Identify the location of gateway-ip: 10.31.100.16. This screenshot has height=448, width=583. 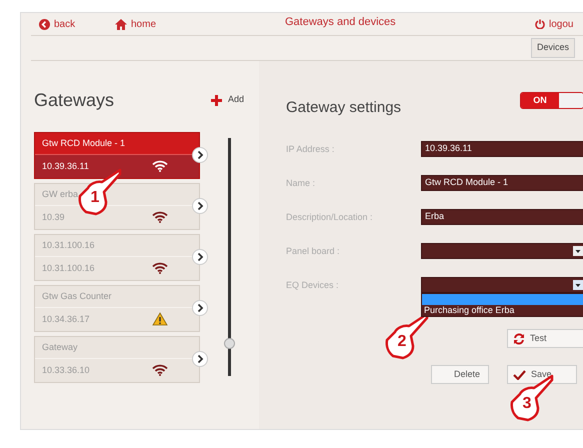
(69, 268).